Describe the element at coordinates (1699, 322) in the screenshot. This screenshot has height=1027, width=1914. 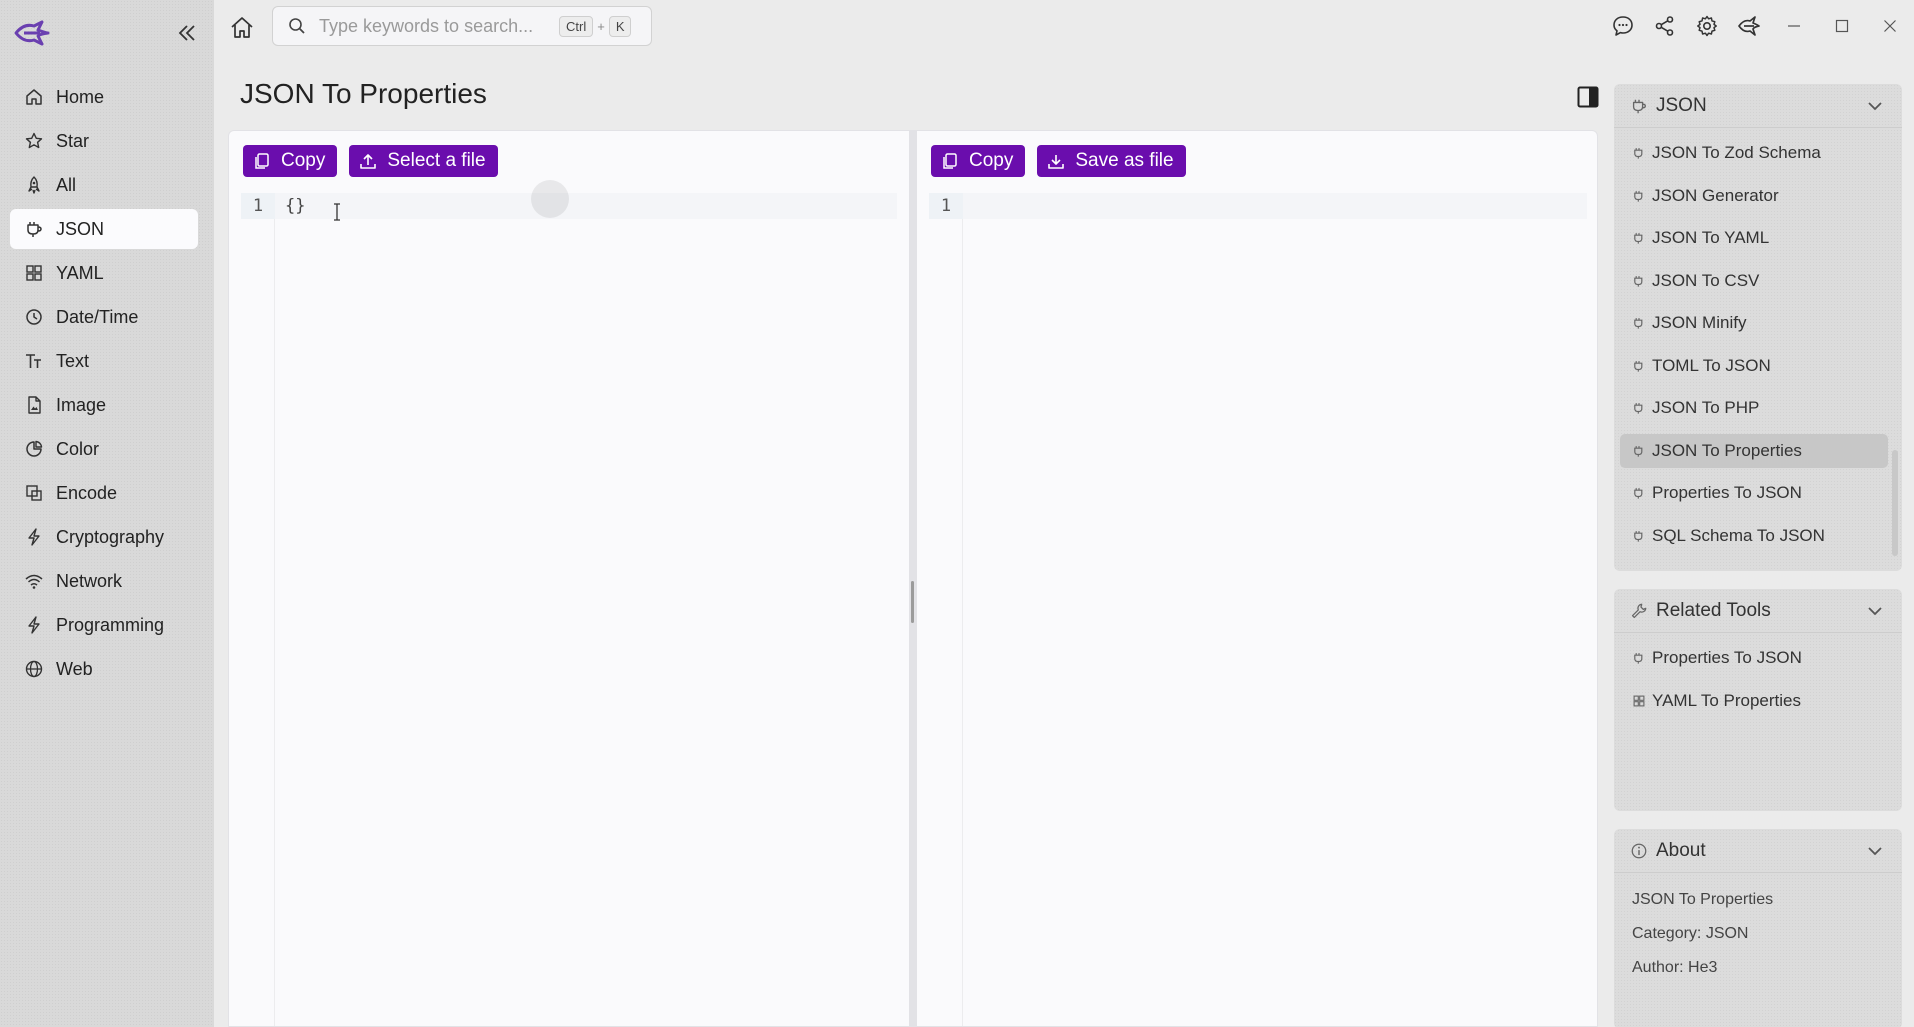
I see `tool-item-label: JSON Minify` at that location.